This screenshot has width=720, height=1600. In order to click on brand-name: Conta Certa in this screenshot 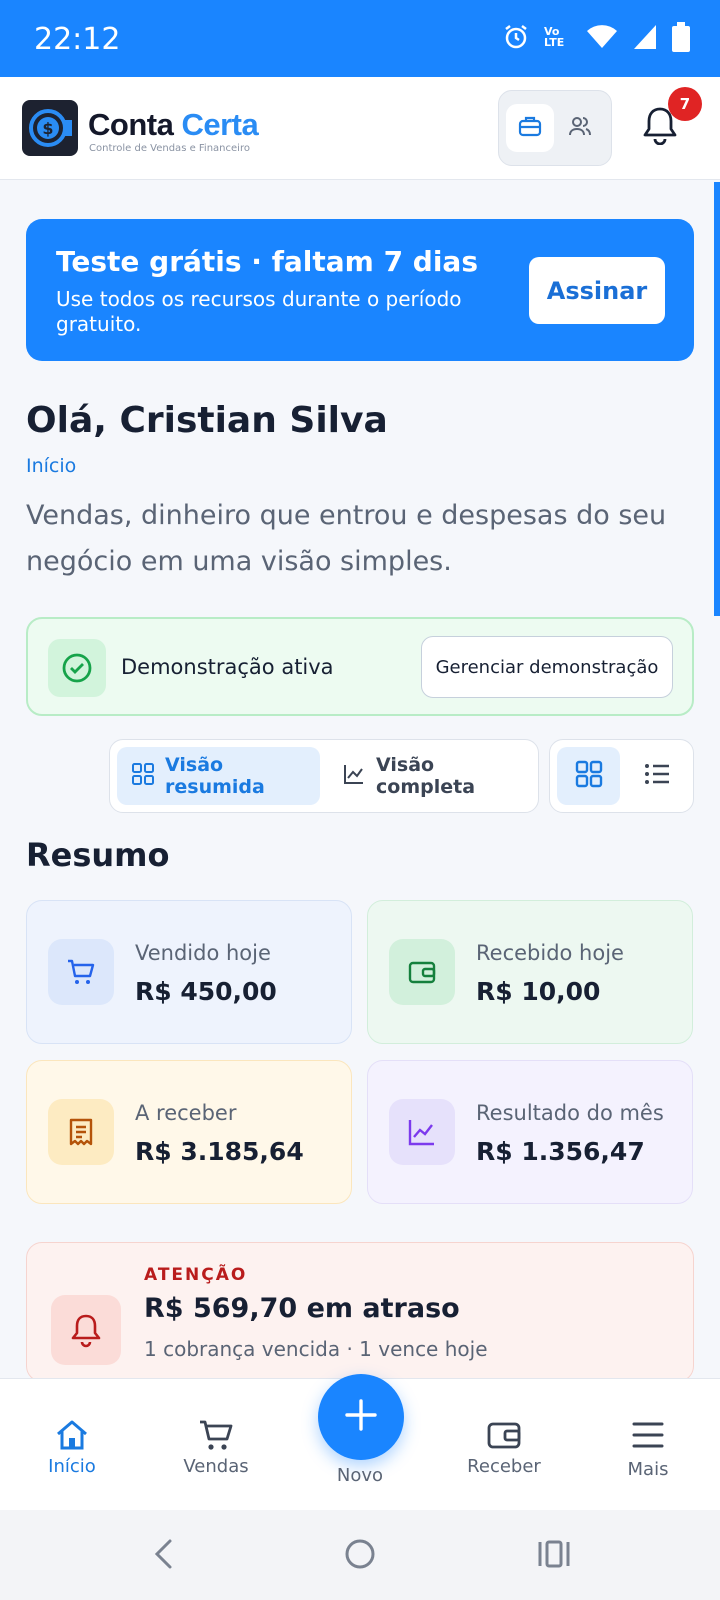, I will do `click(173, 125)`.